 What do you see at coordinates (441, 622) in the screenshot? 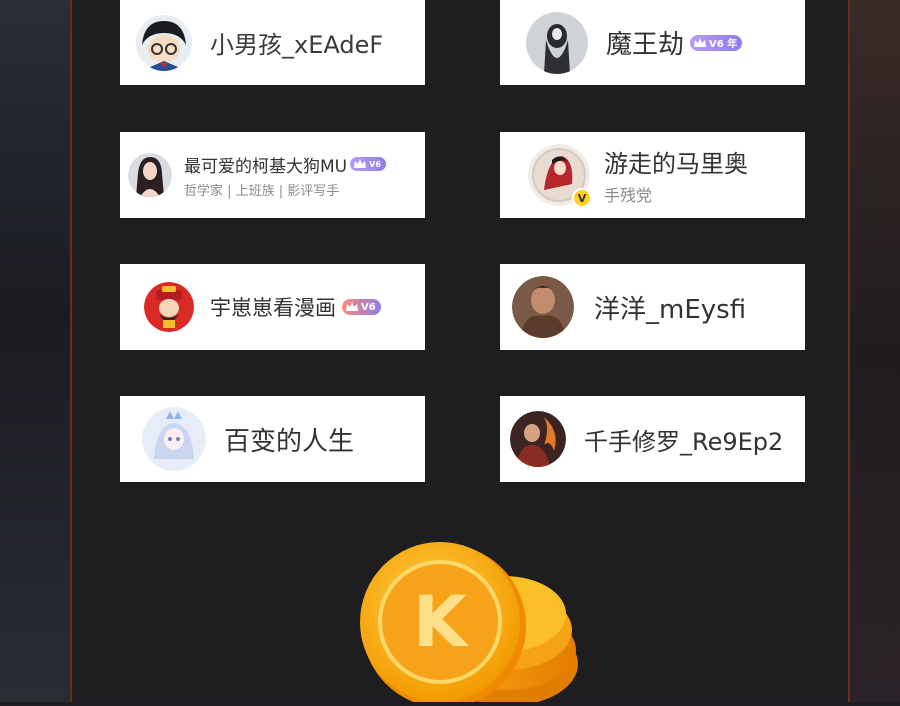
I see `coin-letter: K` at bounding box center [441, 622].